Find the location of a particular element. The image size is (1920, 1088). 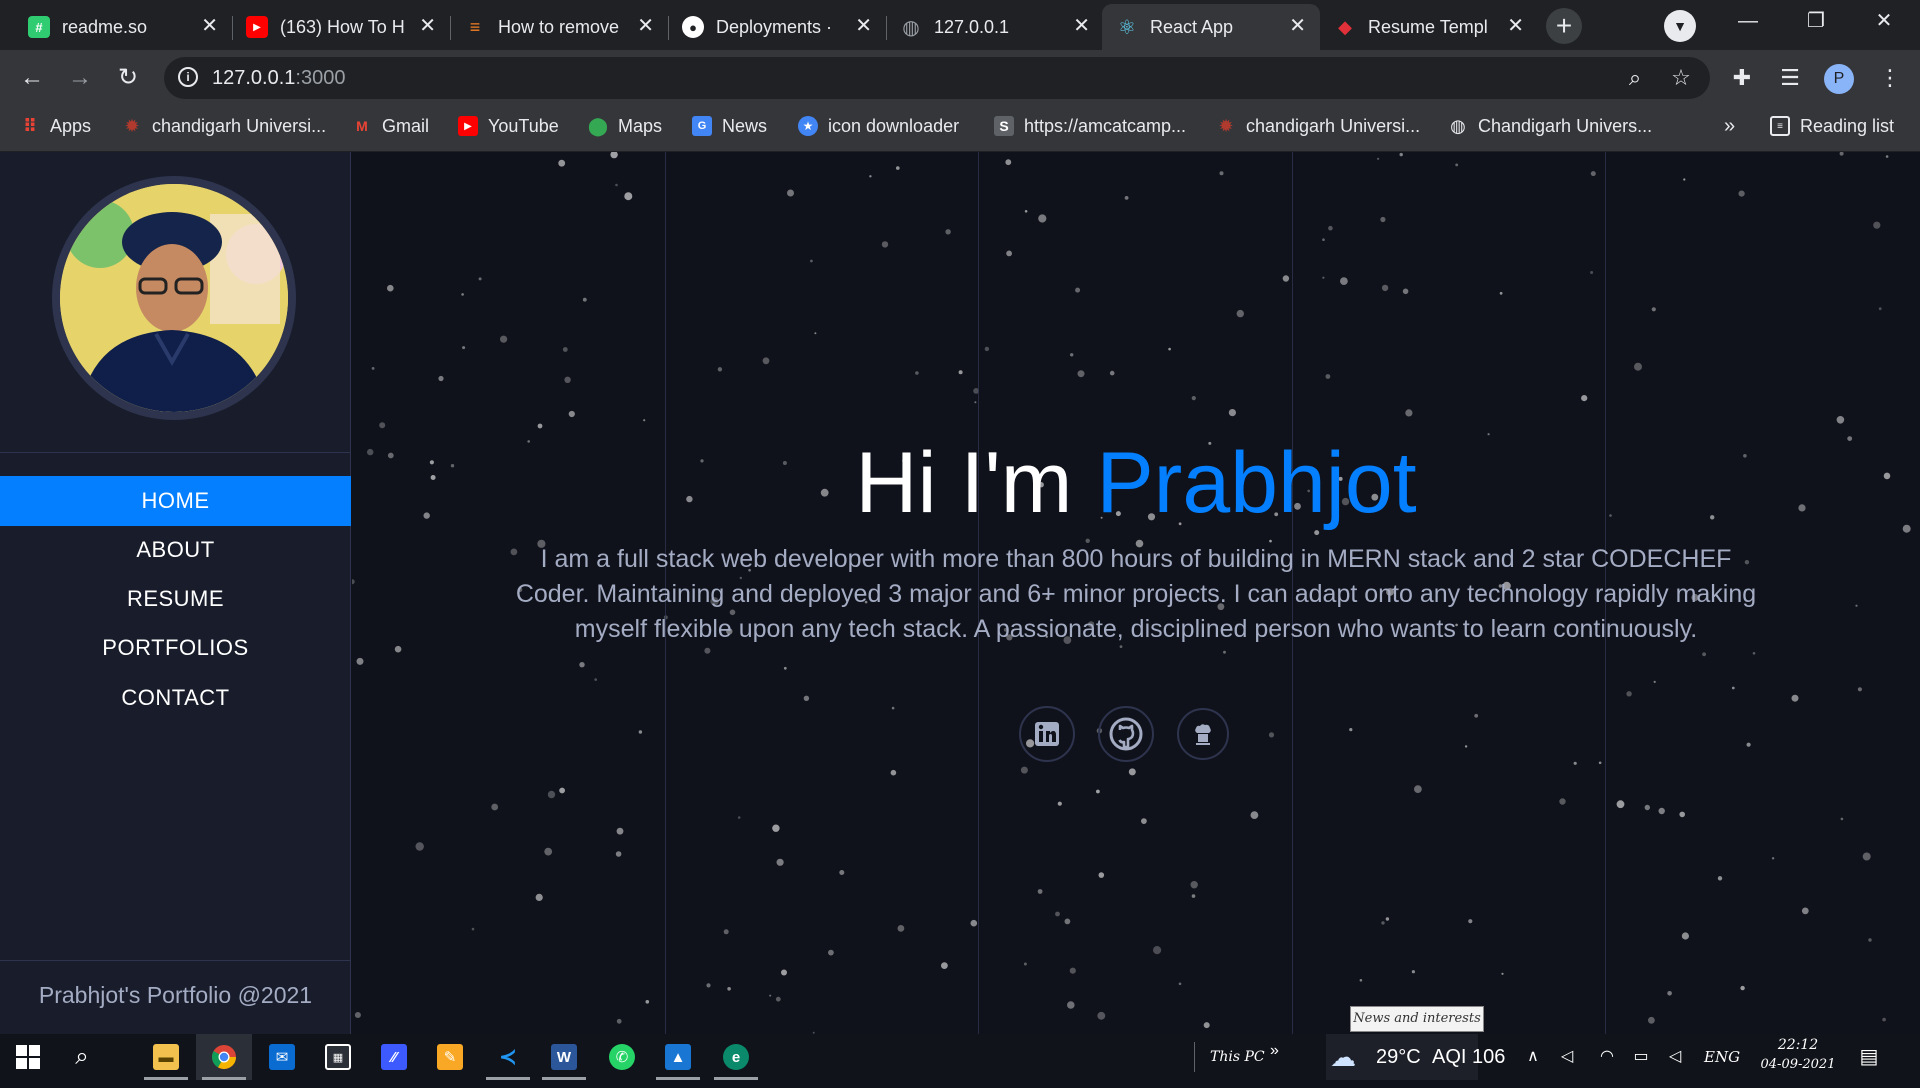

taskbar-photos: ▲ is located at coordinates (678, 1057).